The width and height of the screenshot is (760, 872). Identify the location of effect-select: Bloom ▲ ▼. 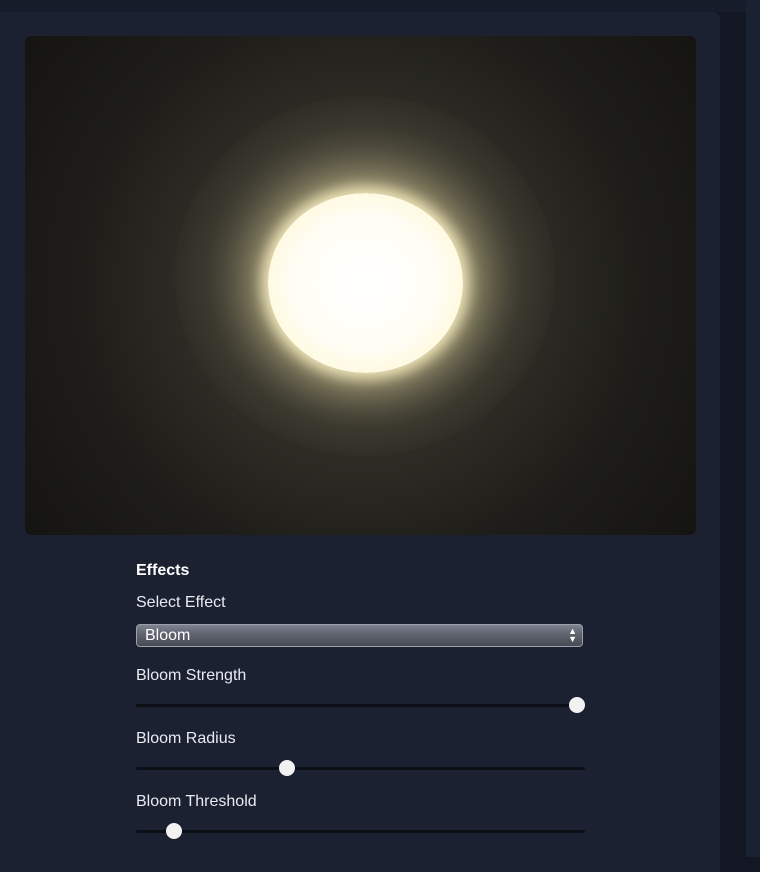
(359, 635).